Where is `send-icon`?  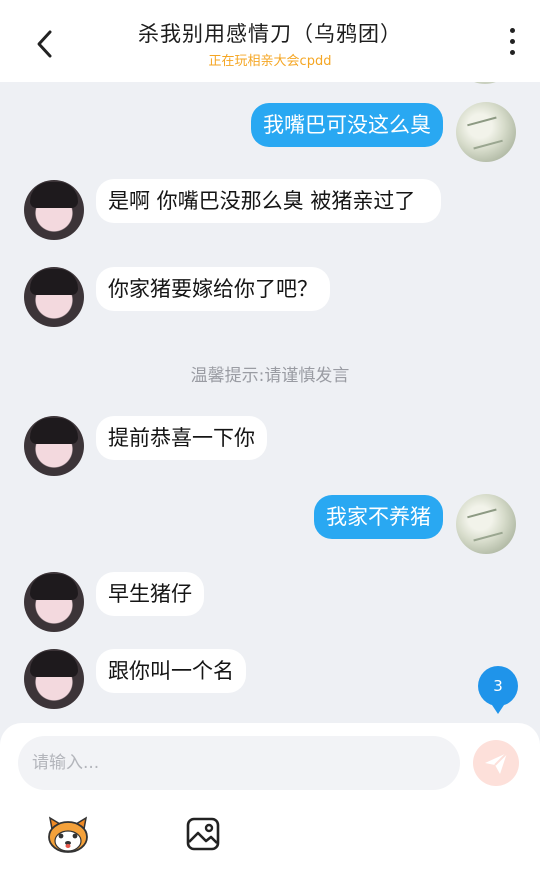 send-icon is located at coordinates (496, 763).